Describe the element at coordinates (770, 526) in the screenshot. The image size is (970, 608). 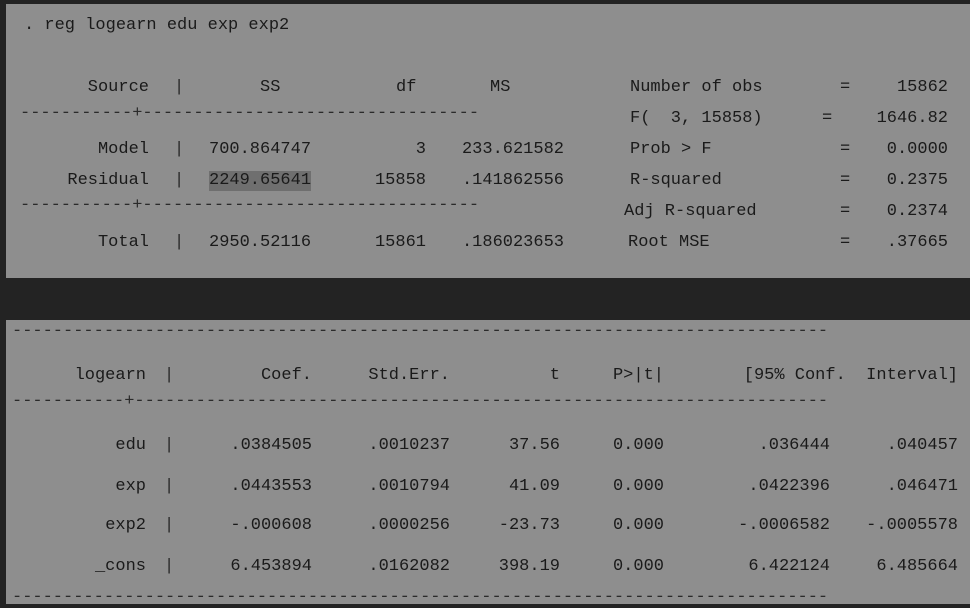
I see `row-ci-lower: -.0006582` at that location.